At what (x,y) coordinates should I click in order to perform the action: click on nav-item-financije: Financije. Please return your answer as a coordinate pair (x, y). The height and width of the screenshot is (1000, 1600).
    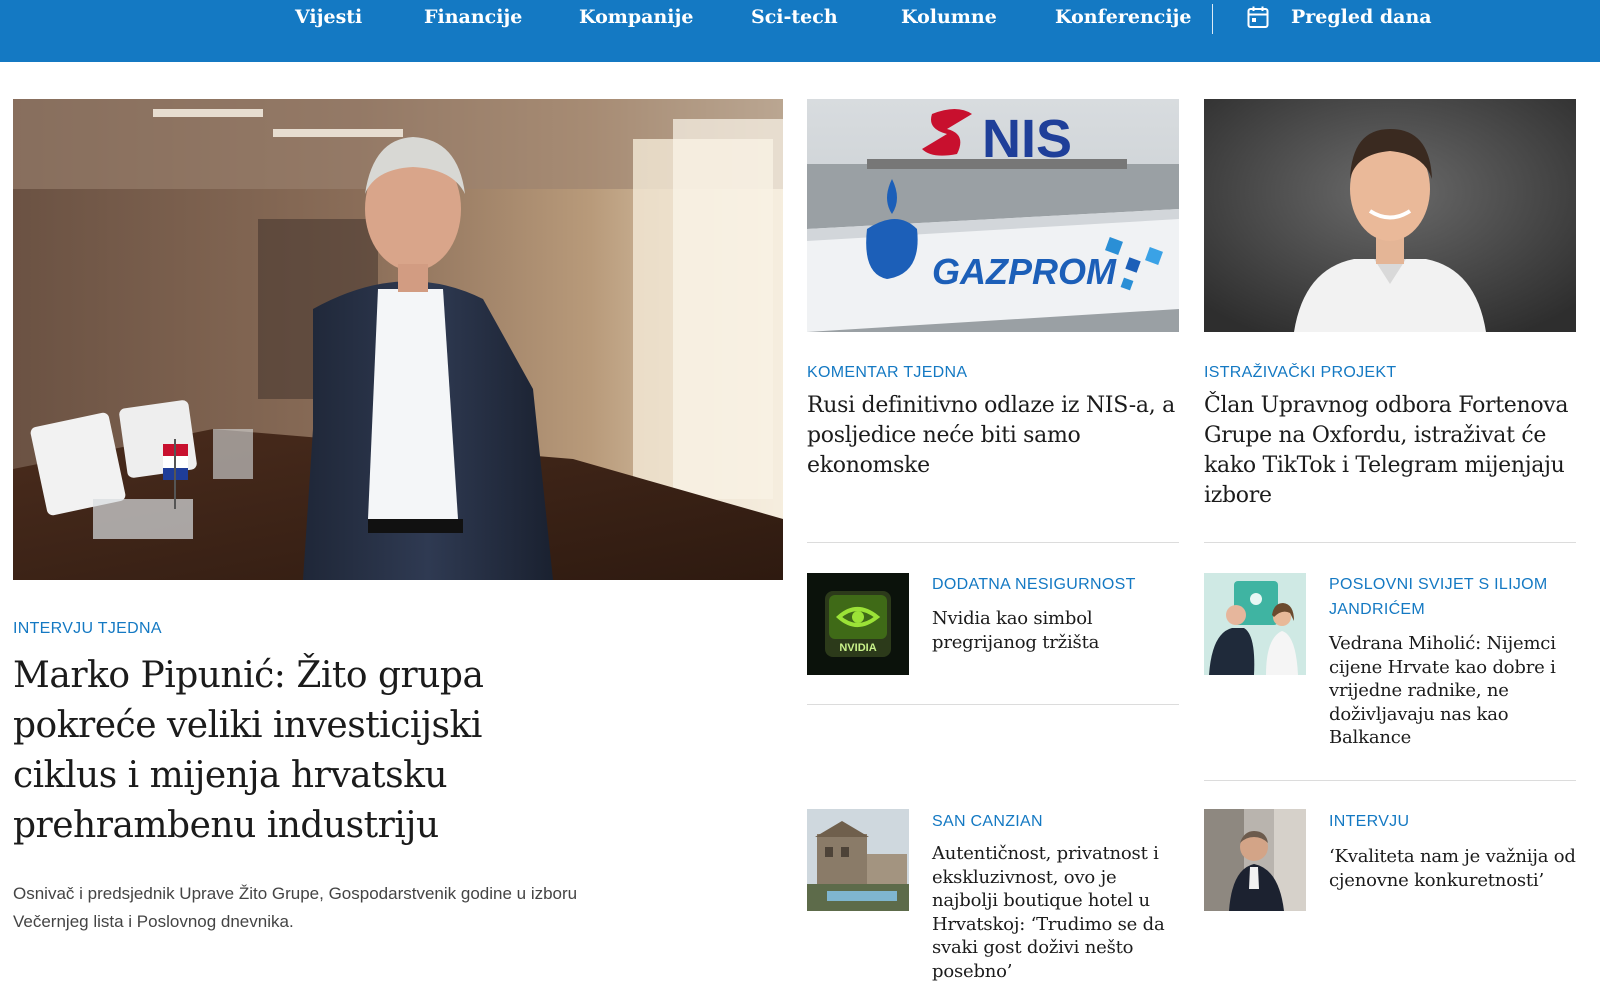
    Looking at the image, I should click on (473, 17).